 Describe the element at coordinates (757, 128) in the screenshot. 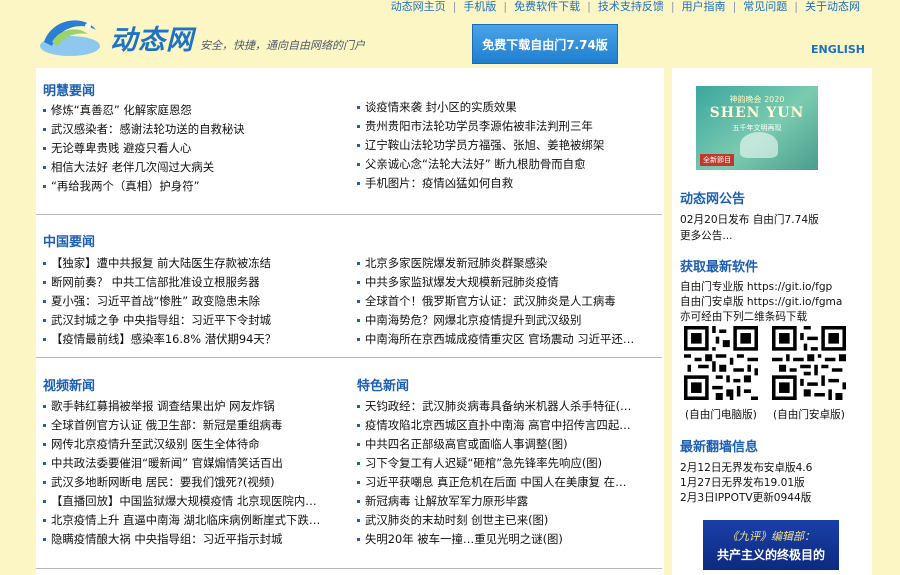

I see `shen-yun-banner: 神韵晚会 2020 SHEN YUN 五千年文明再现 全新節目` at that location.